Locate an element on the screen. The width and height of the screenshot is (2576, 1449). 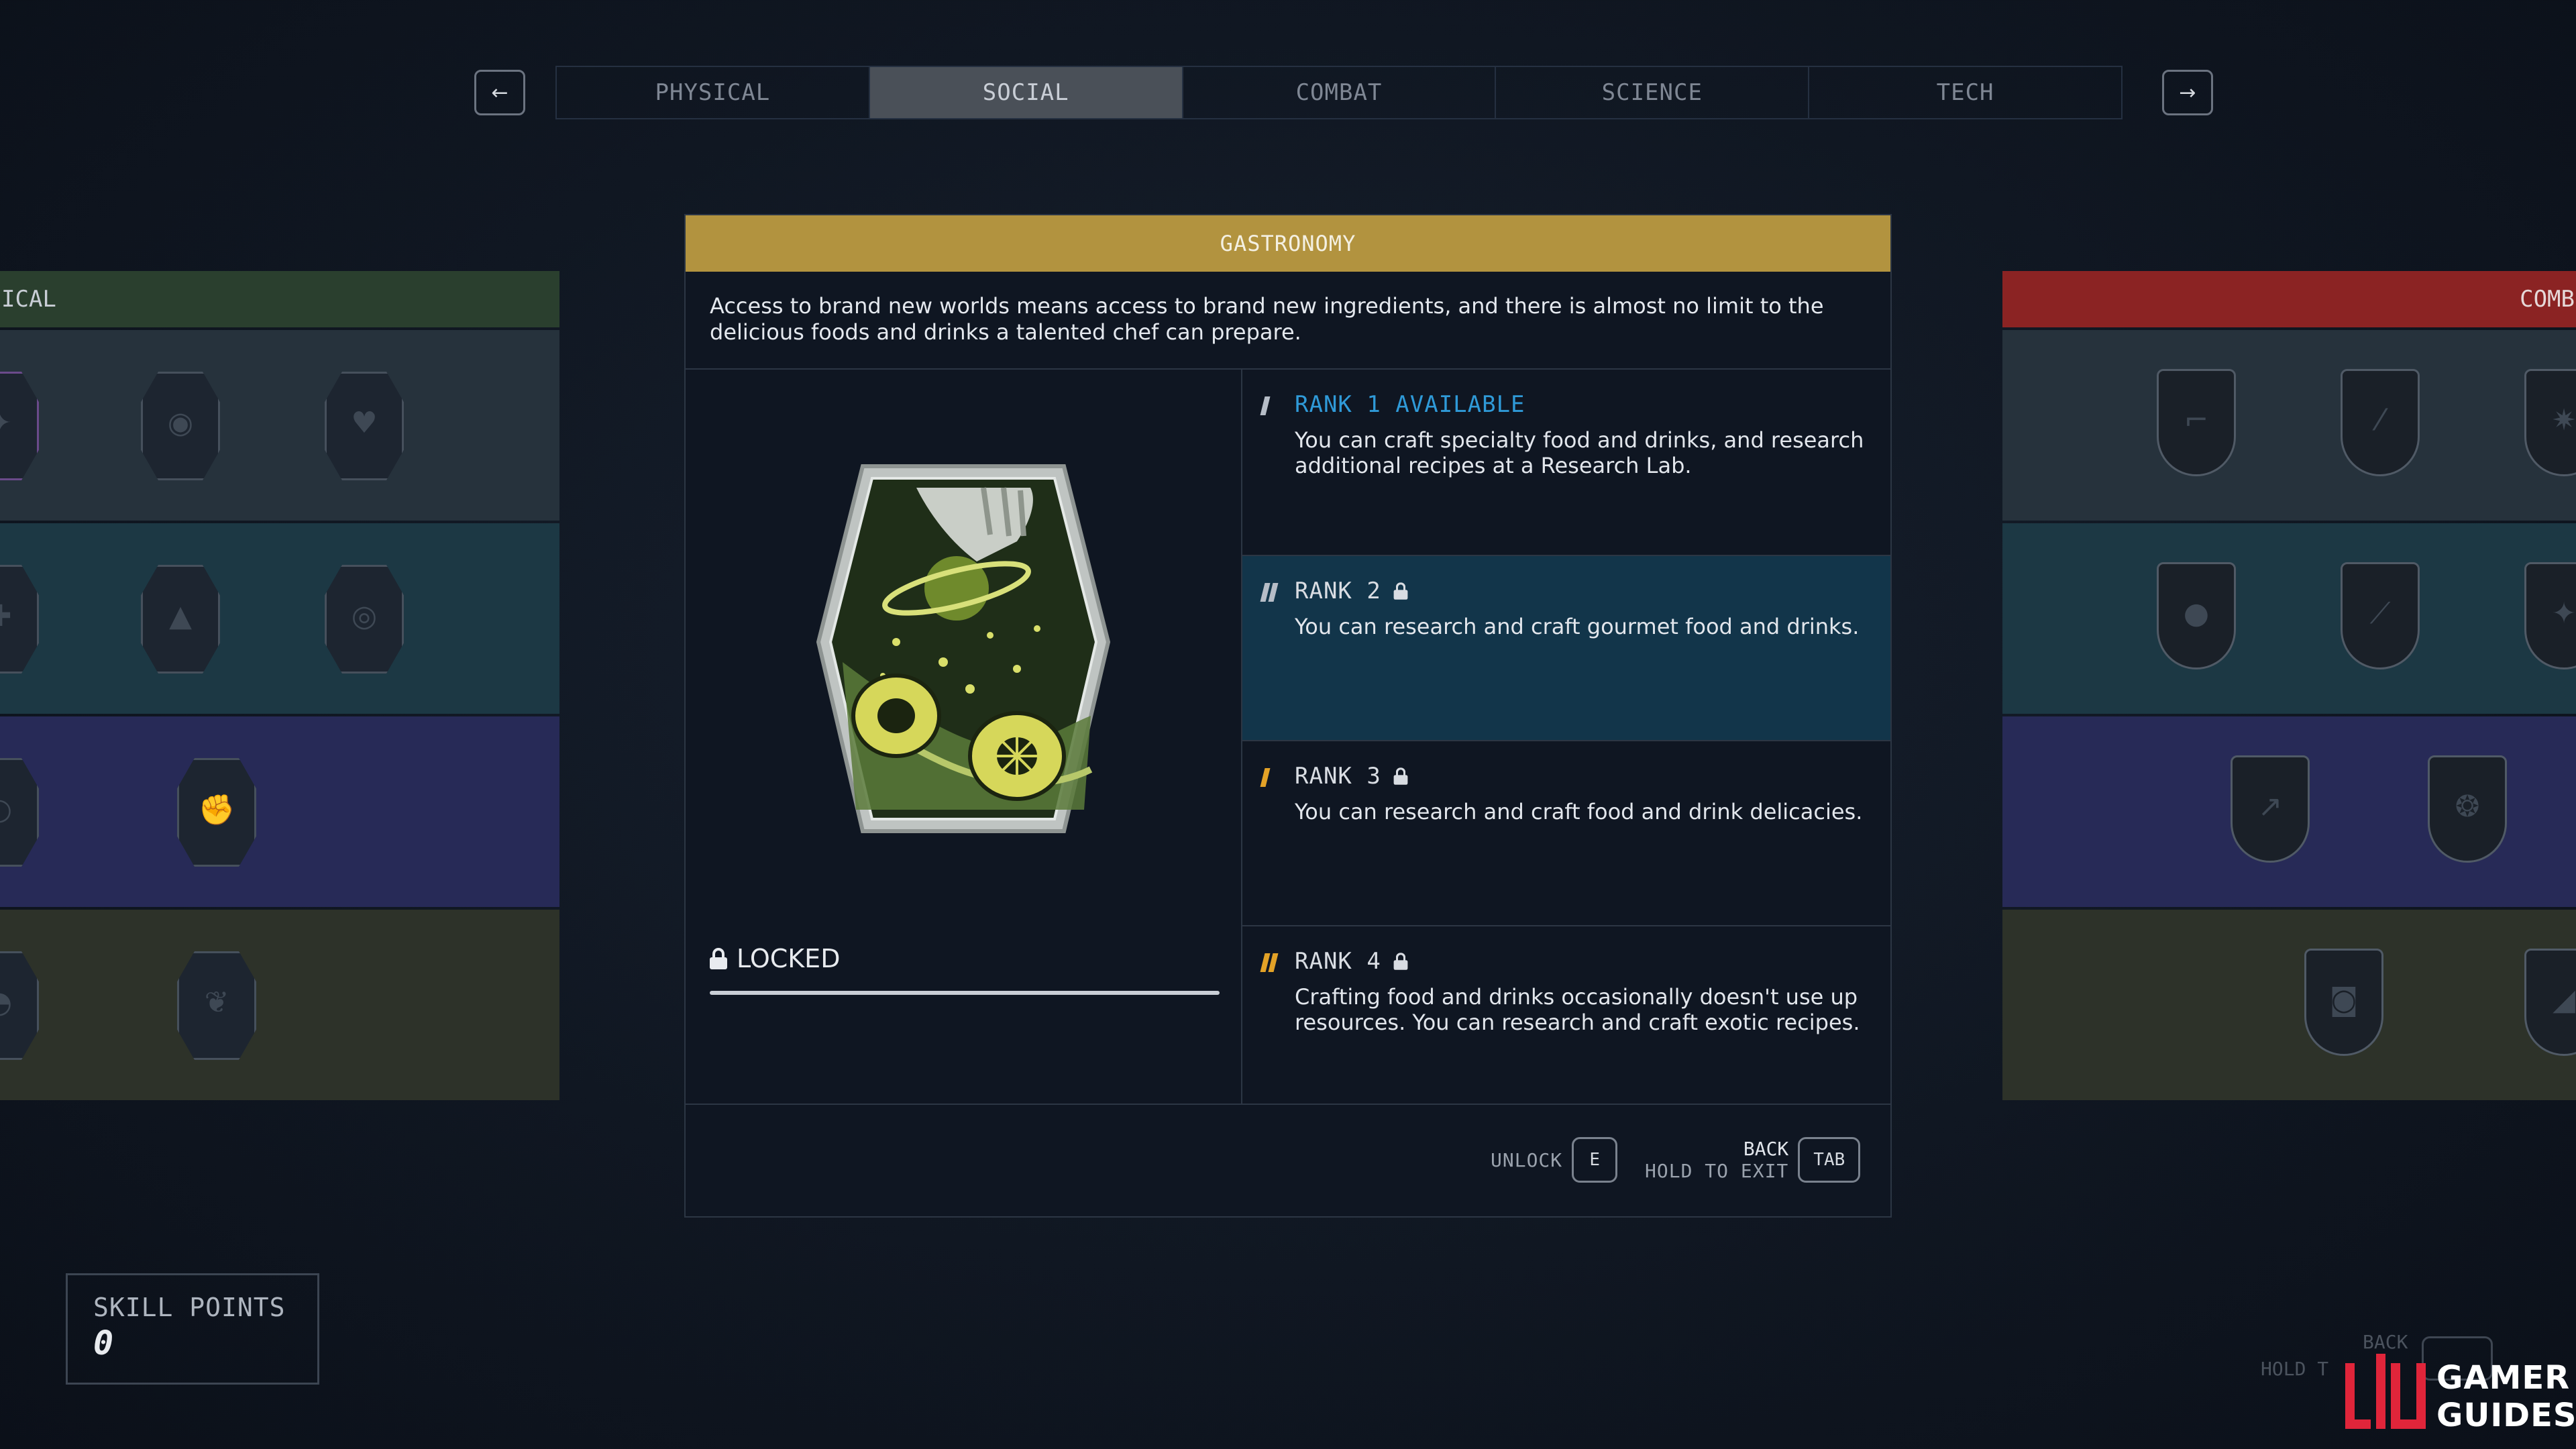
rank-title: RANK 2 is located at coordinates (1338, 591).